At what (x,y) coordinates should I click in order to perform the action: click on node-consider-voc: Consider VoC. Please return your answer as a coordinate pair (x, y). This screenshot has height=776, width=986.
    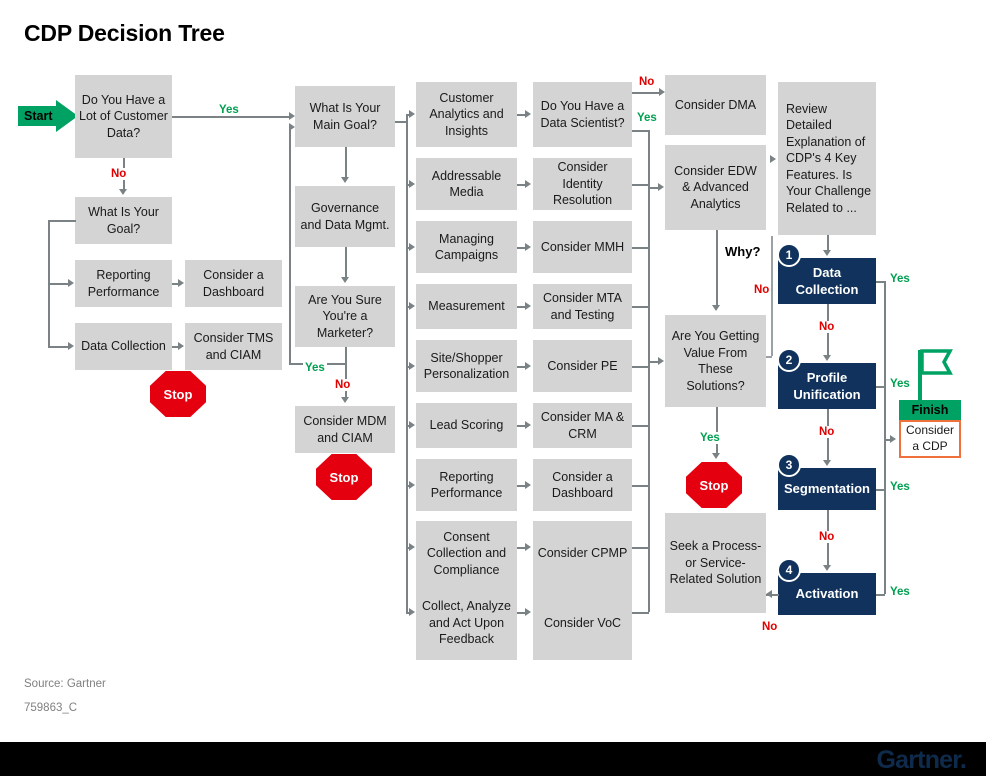
    Looking at the image, I should click on (582, 623).